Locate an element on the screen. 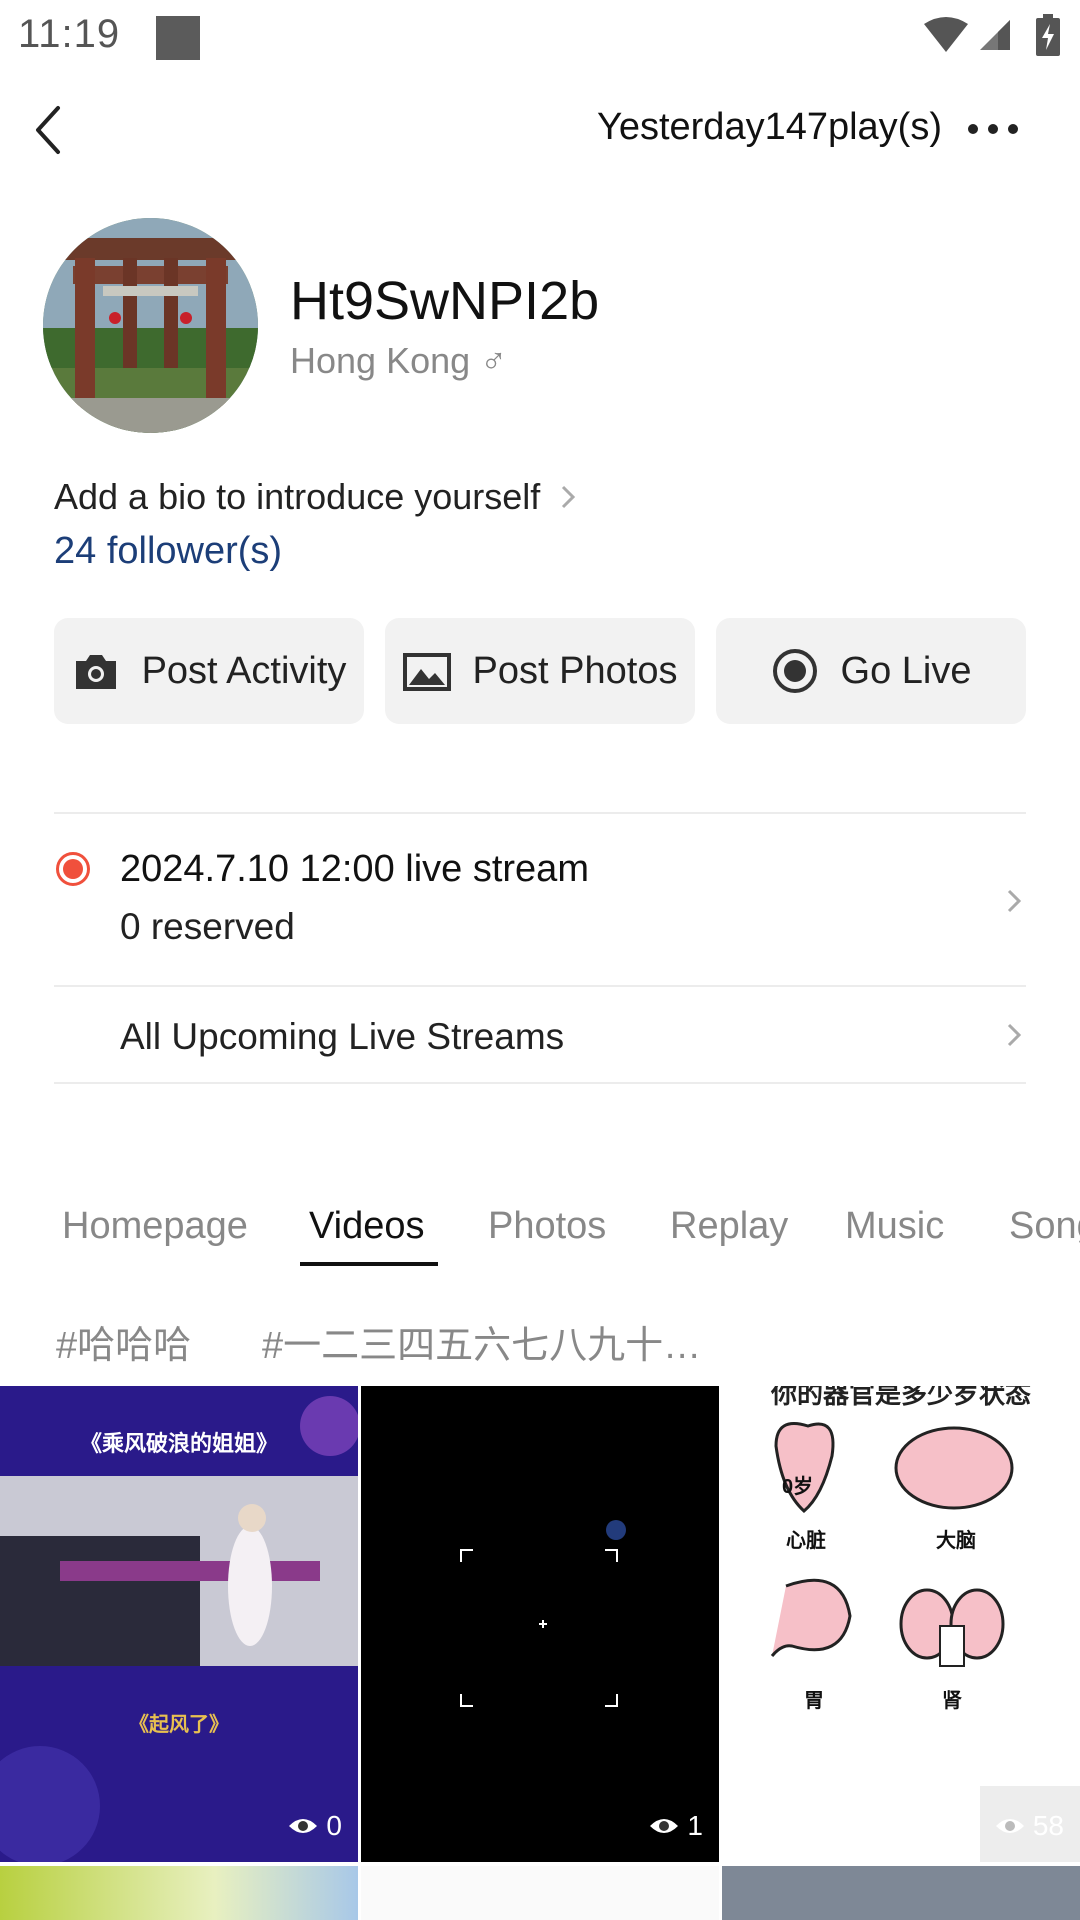 This screenshot has width=1080, height=1920. battery-icon is located at coordinates (1048, 35).